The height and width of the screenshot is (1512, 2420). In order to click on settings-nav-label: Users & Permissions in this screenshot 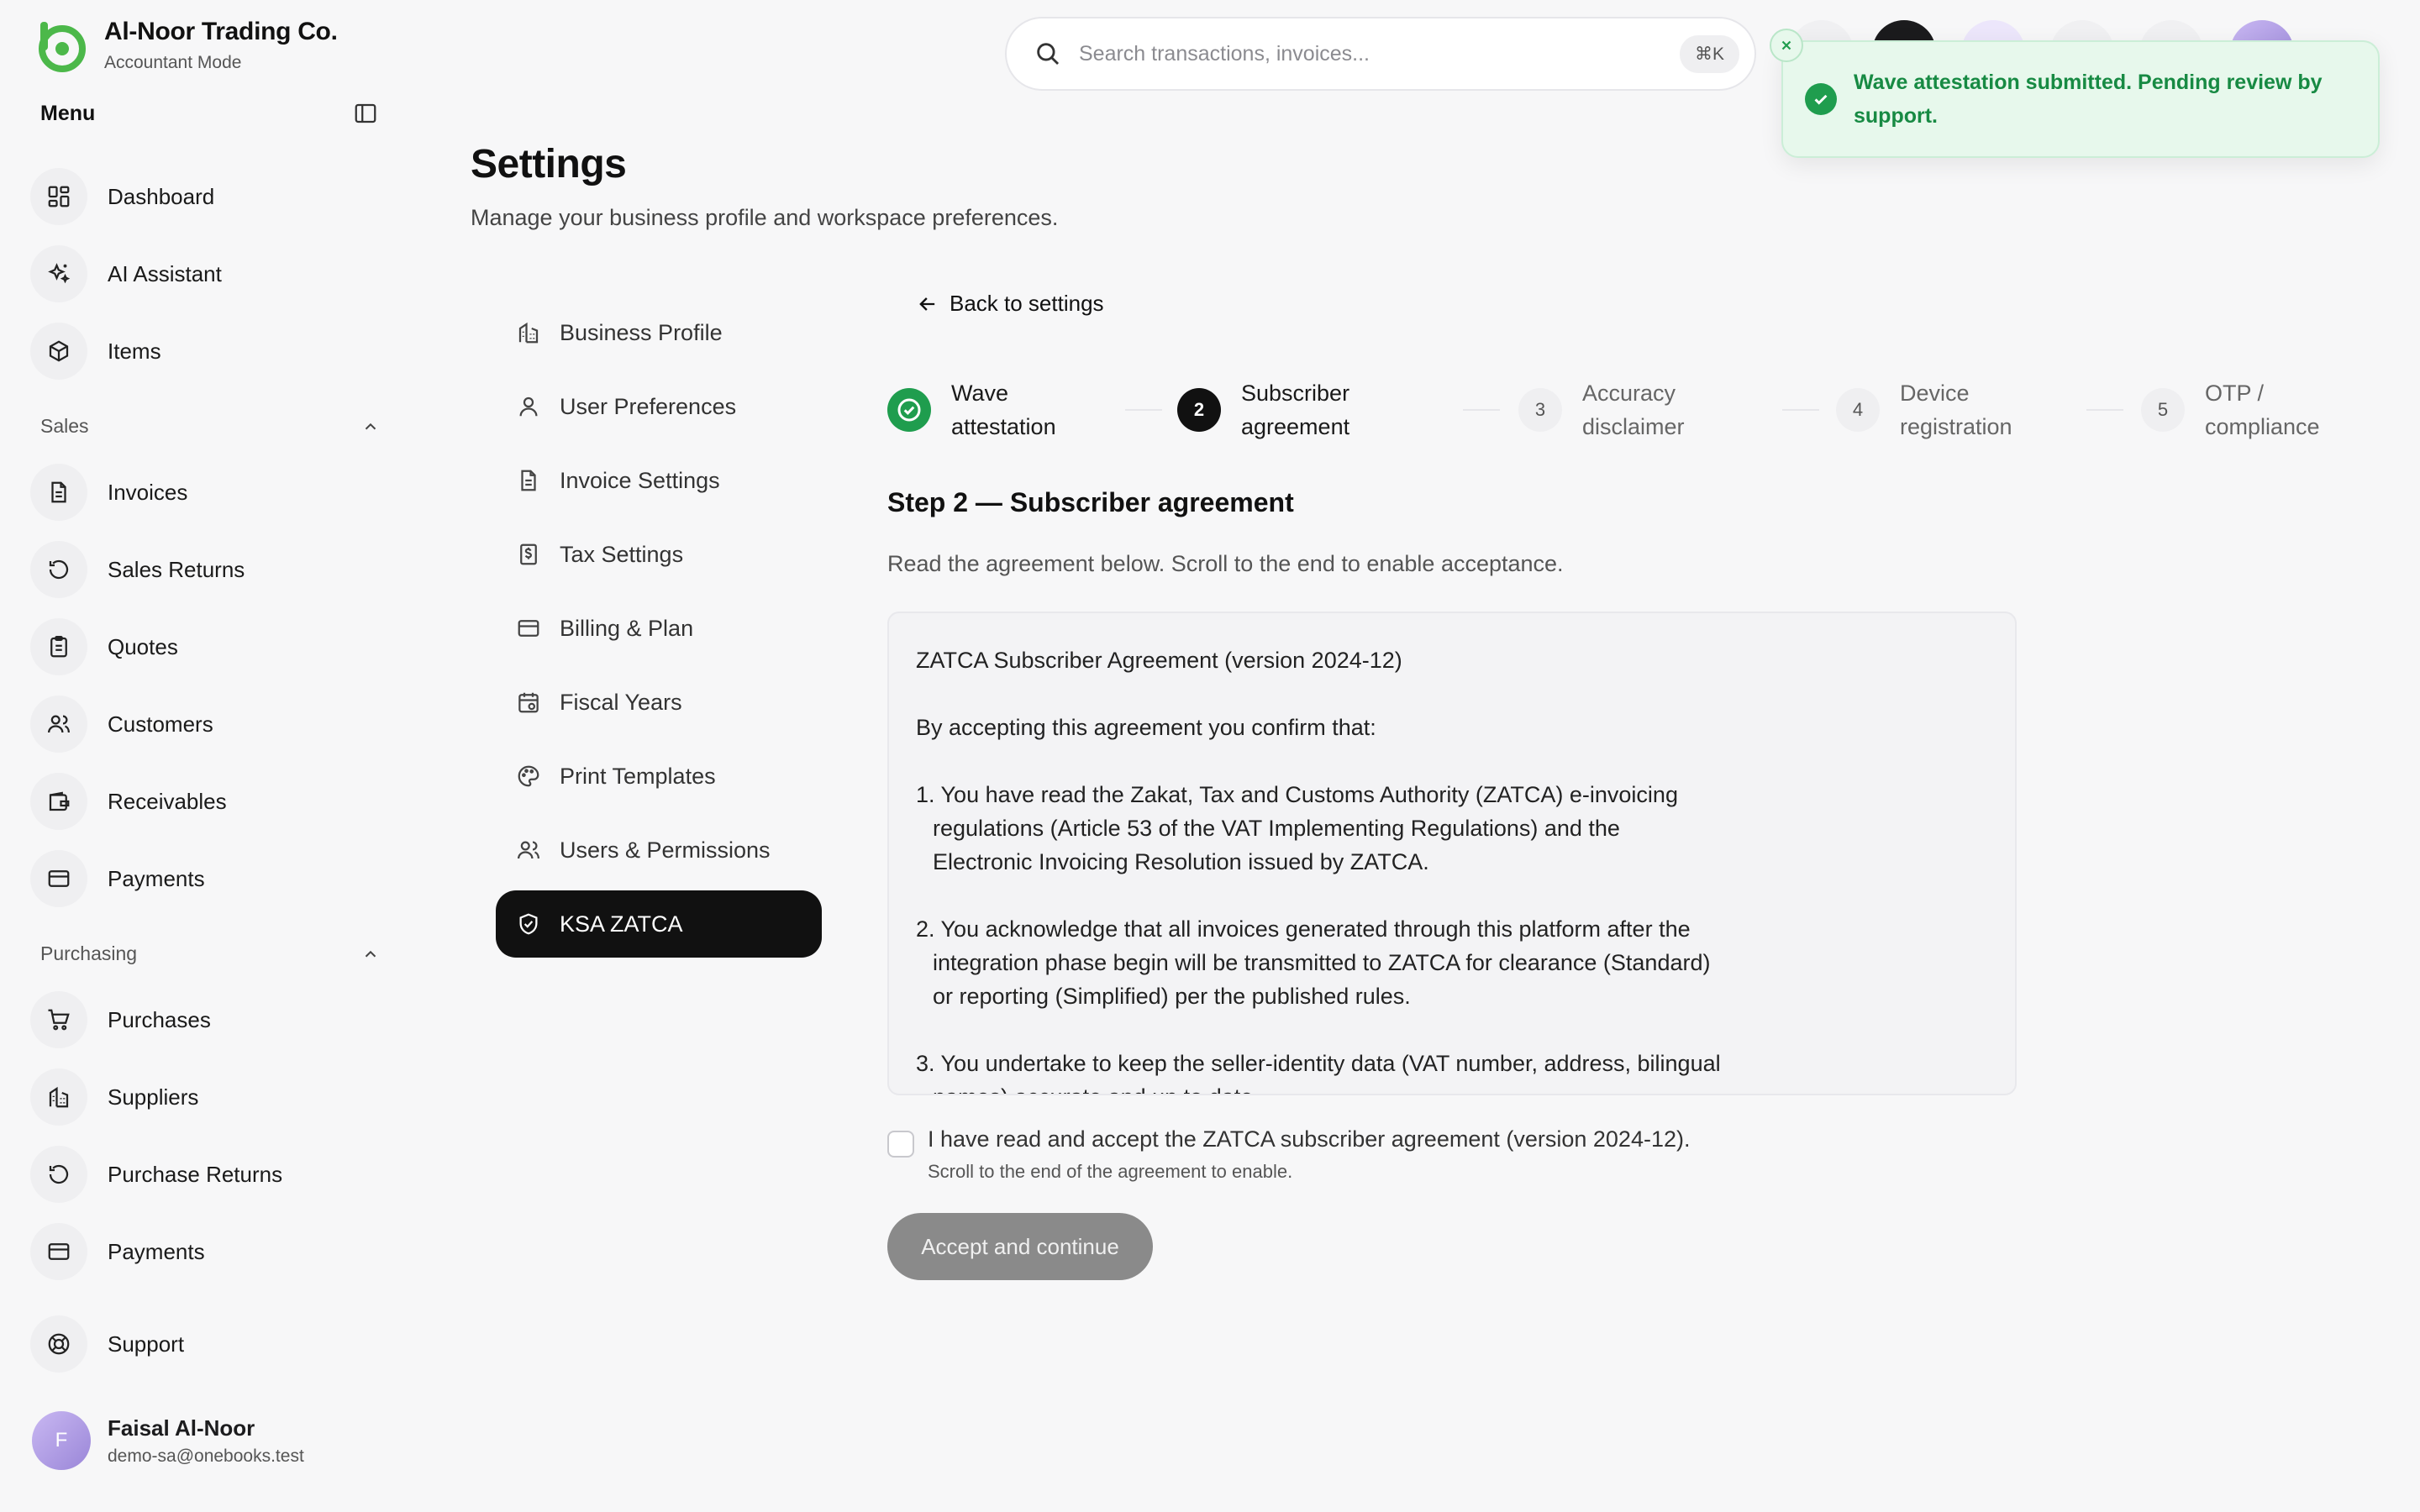, I will do `click(665, 850)`.